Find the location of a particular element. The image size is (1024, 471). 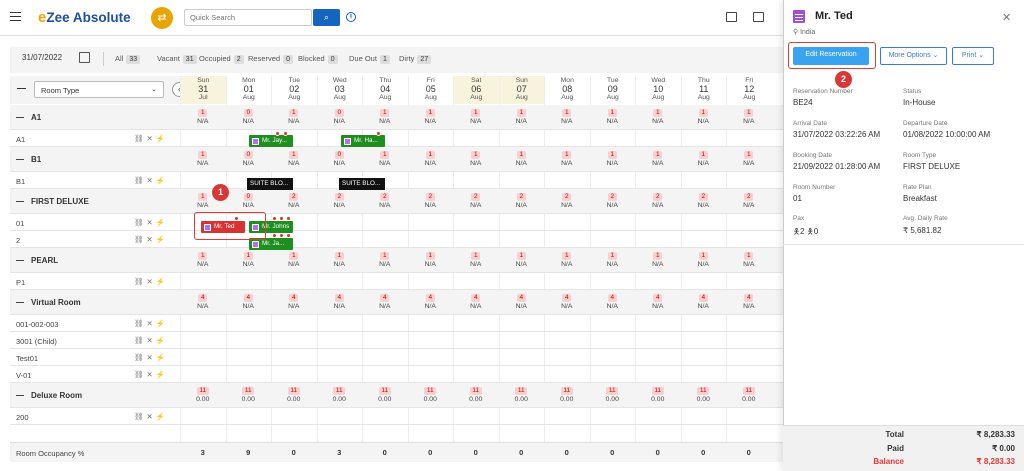

info-icon: i is located at coordinates (351, 17).